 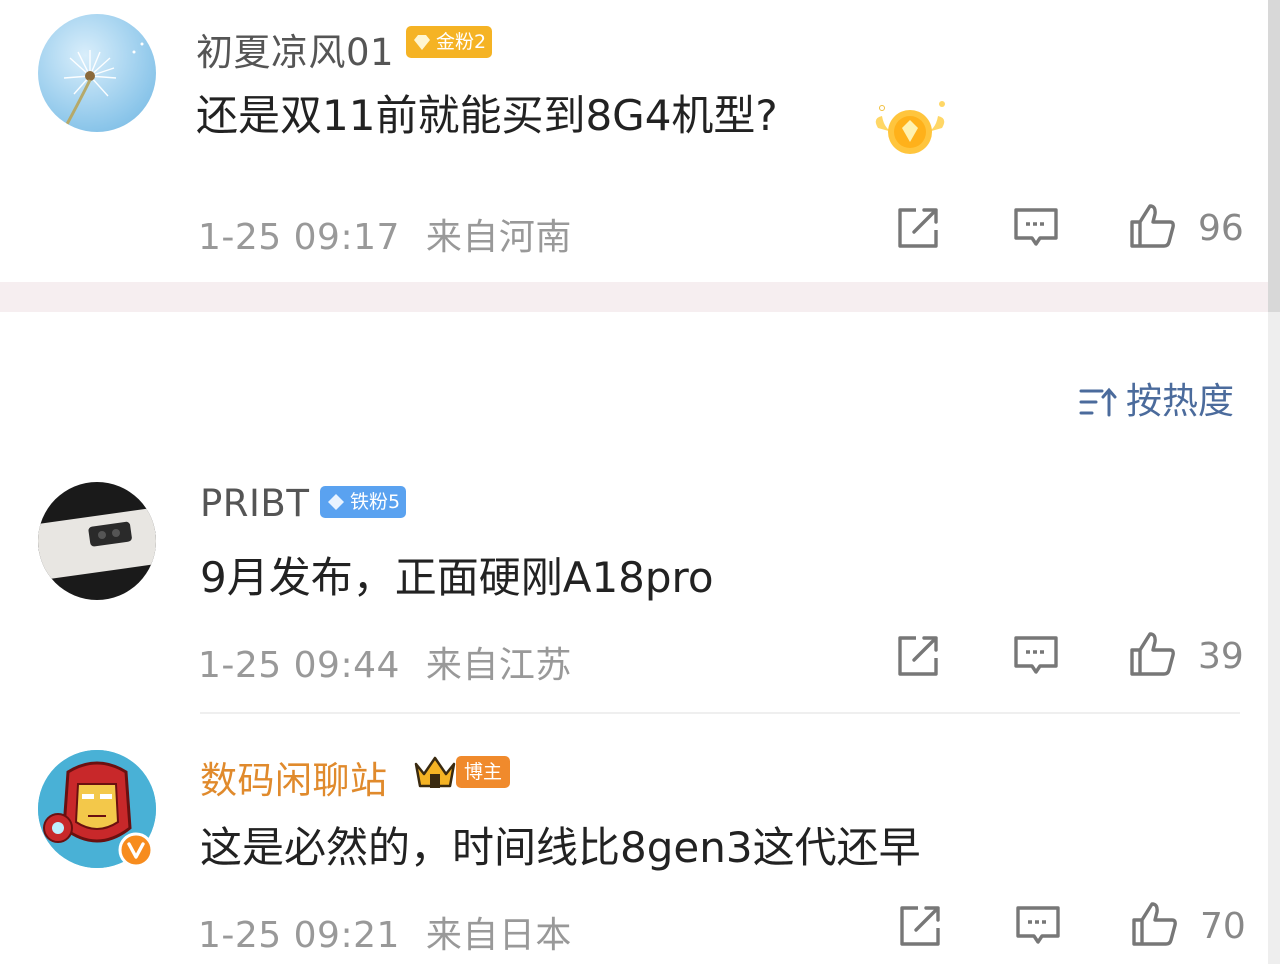 What do you see at coordinates (498, 237) in the screenshot?
I see `comment-location: 来自河南` at bounding box center [498, 237].